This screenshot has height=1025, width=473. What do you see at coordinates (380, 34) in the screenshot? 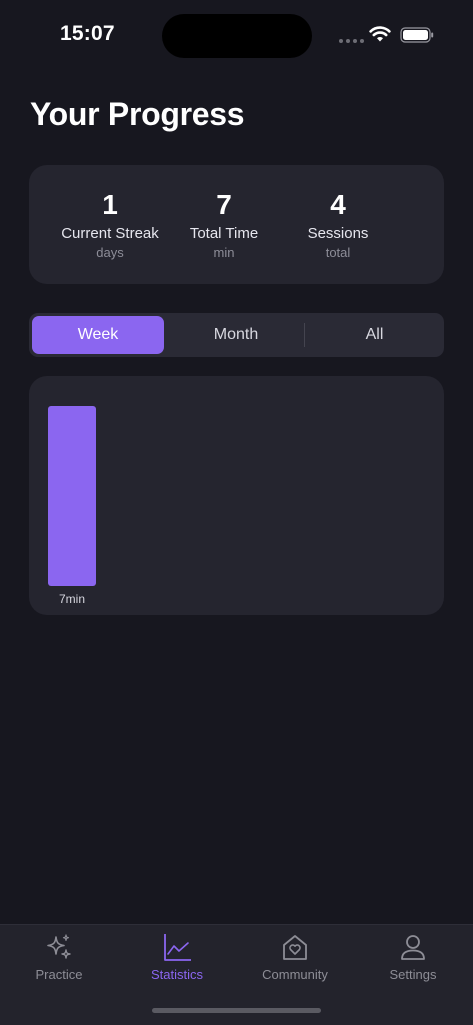
I see `wifi-icon` at bounding box center [380, 34].